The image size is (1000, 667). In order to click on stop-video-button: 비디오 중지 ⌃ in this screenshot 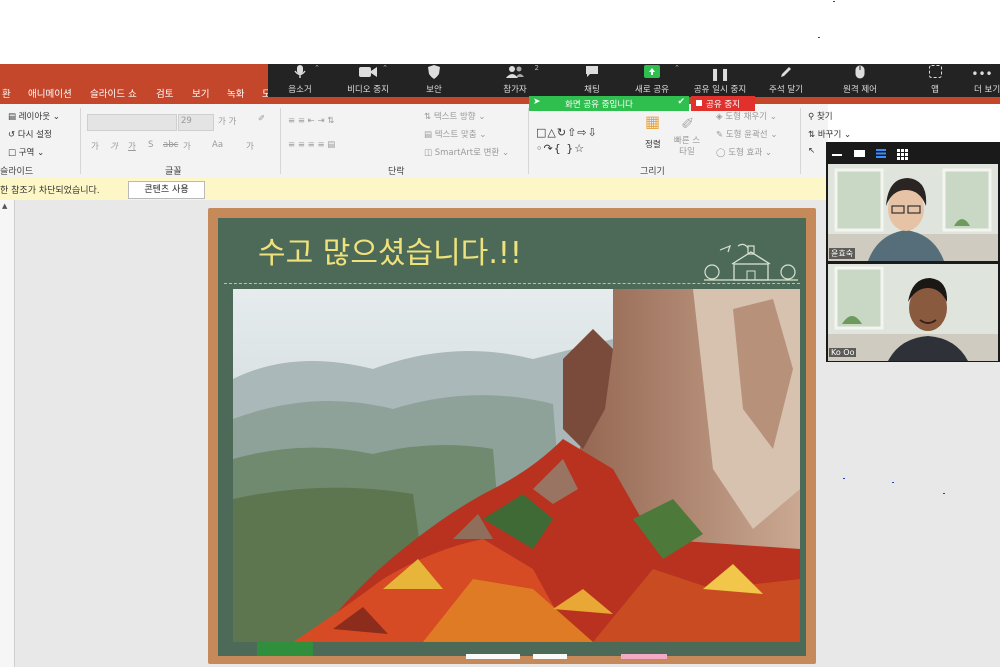, I will do `click(368, 80)`.